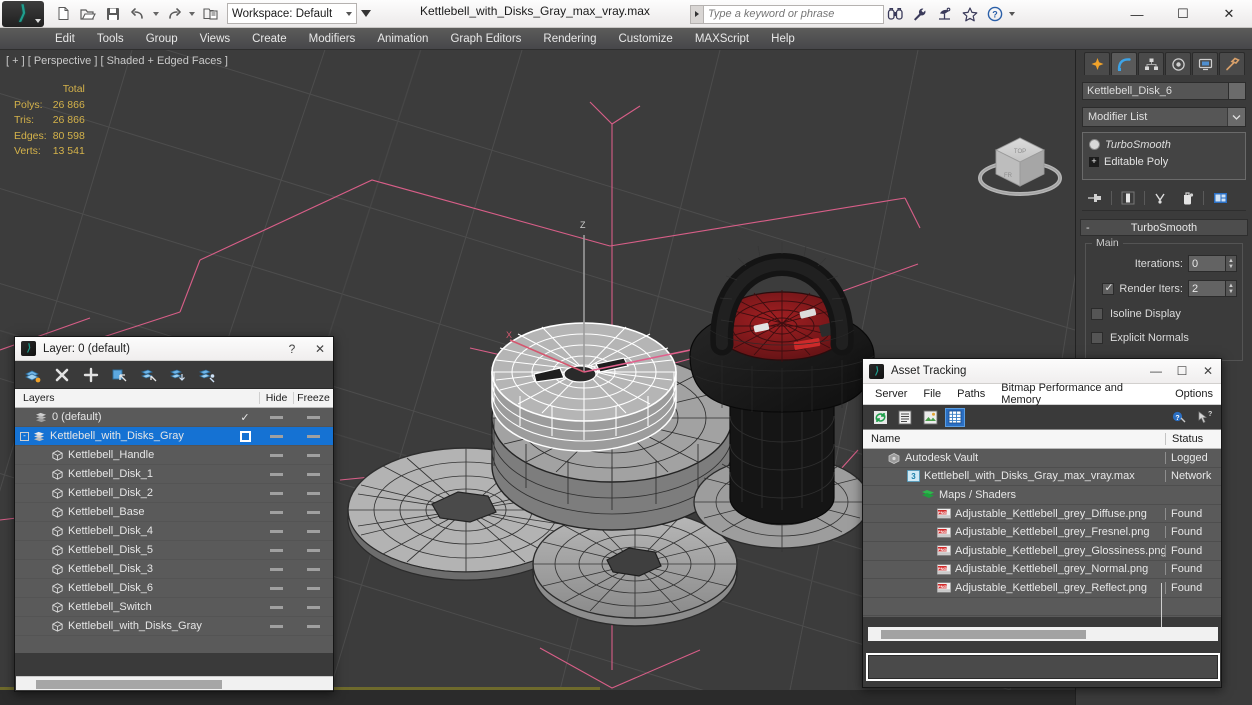 The width and height of the screenshot is (1252, 705). I want to click on thumbnail-view-icon, so click(930, 417).